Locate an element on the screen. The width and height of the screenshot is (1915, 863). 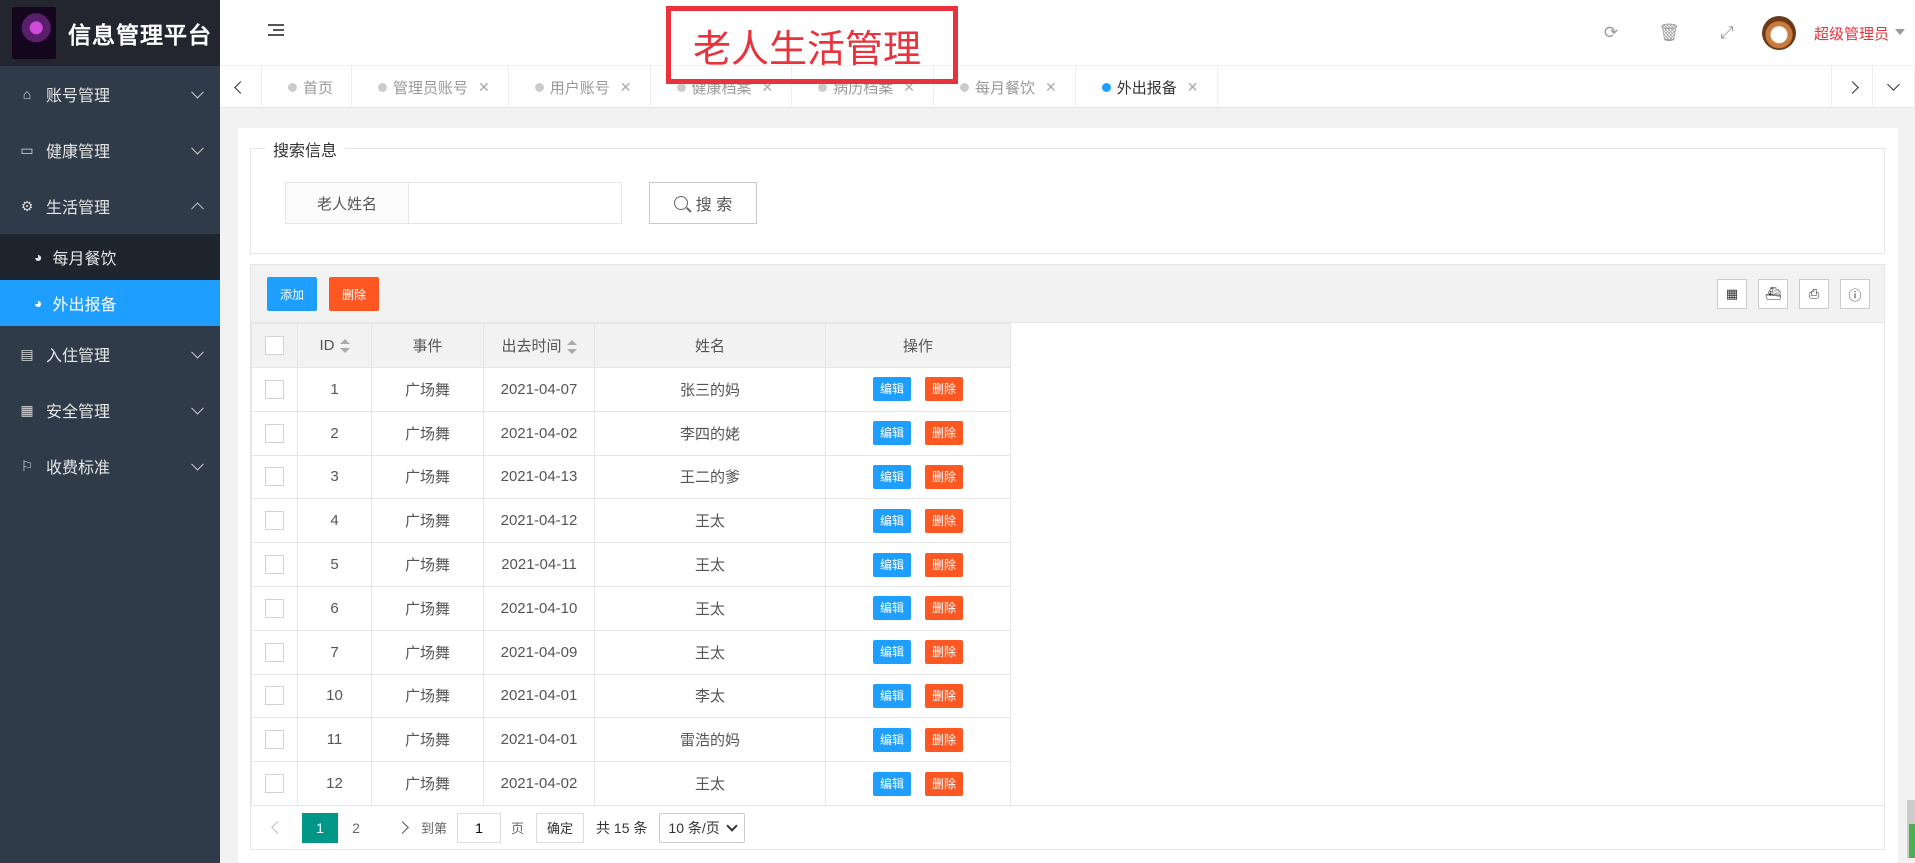
tab-0: 首页 is located at coordinates (307, 87).